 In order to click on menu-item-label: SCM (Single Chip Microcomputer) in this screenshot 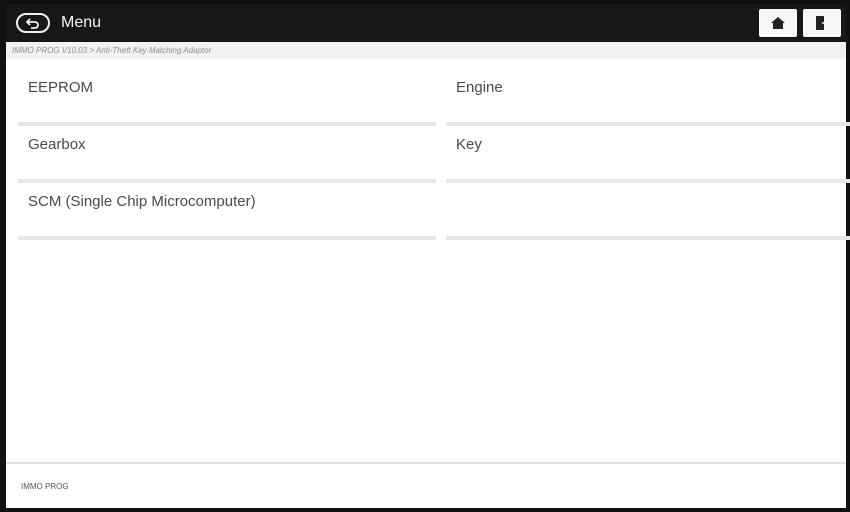, I will do `click(142, 201)`.